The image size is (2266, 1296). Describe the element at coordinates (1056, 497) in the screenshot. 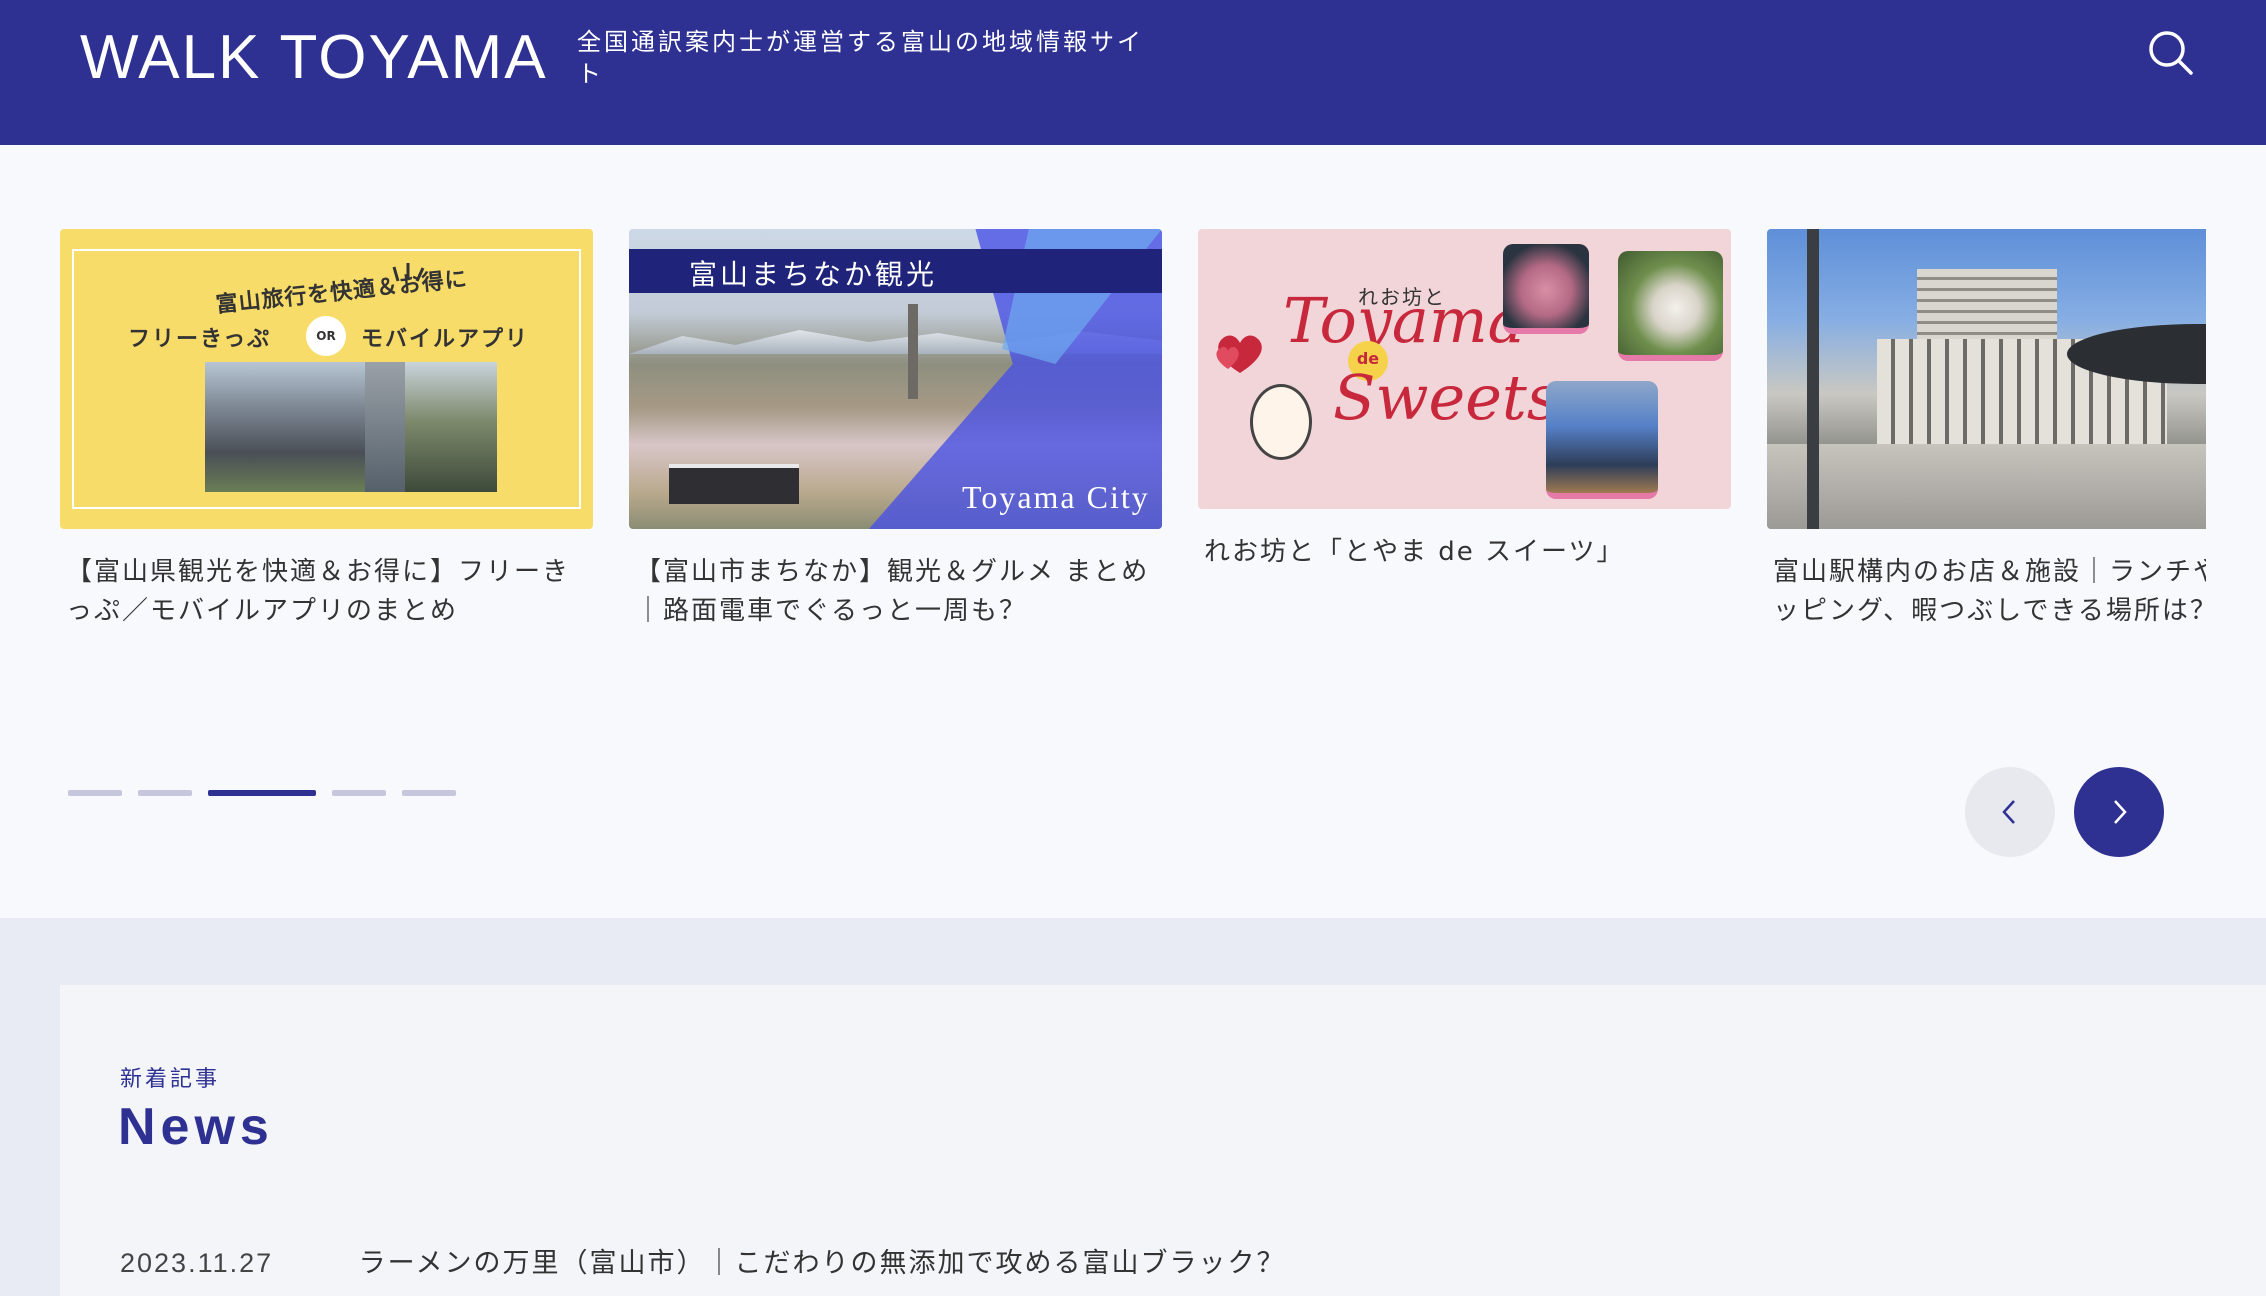

I see `thumbnail-caption: Toyama City` at that location.